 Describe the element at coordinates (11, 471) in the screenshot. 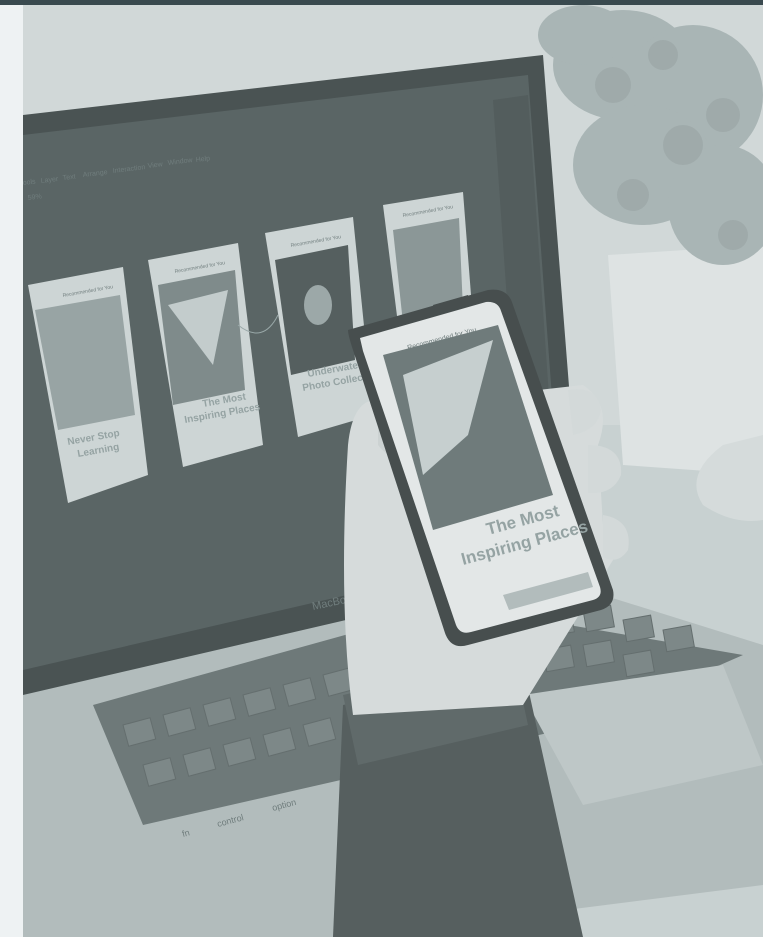

I see `left-margin` at that location.